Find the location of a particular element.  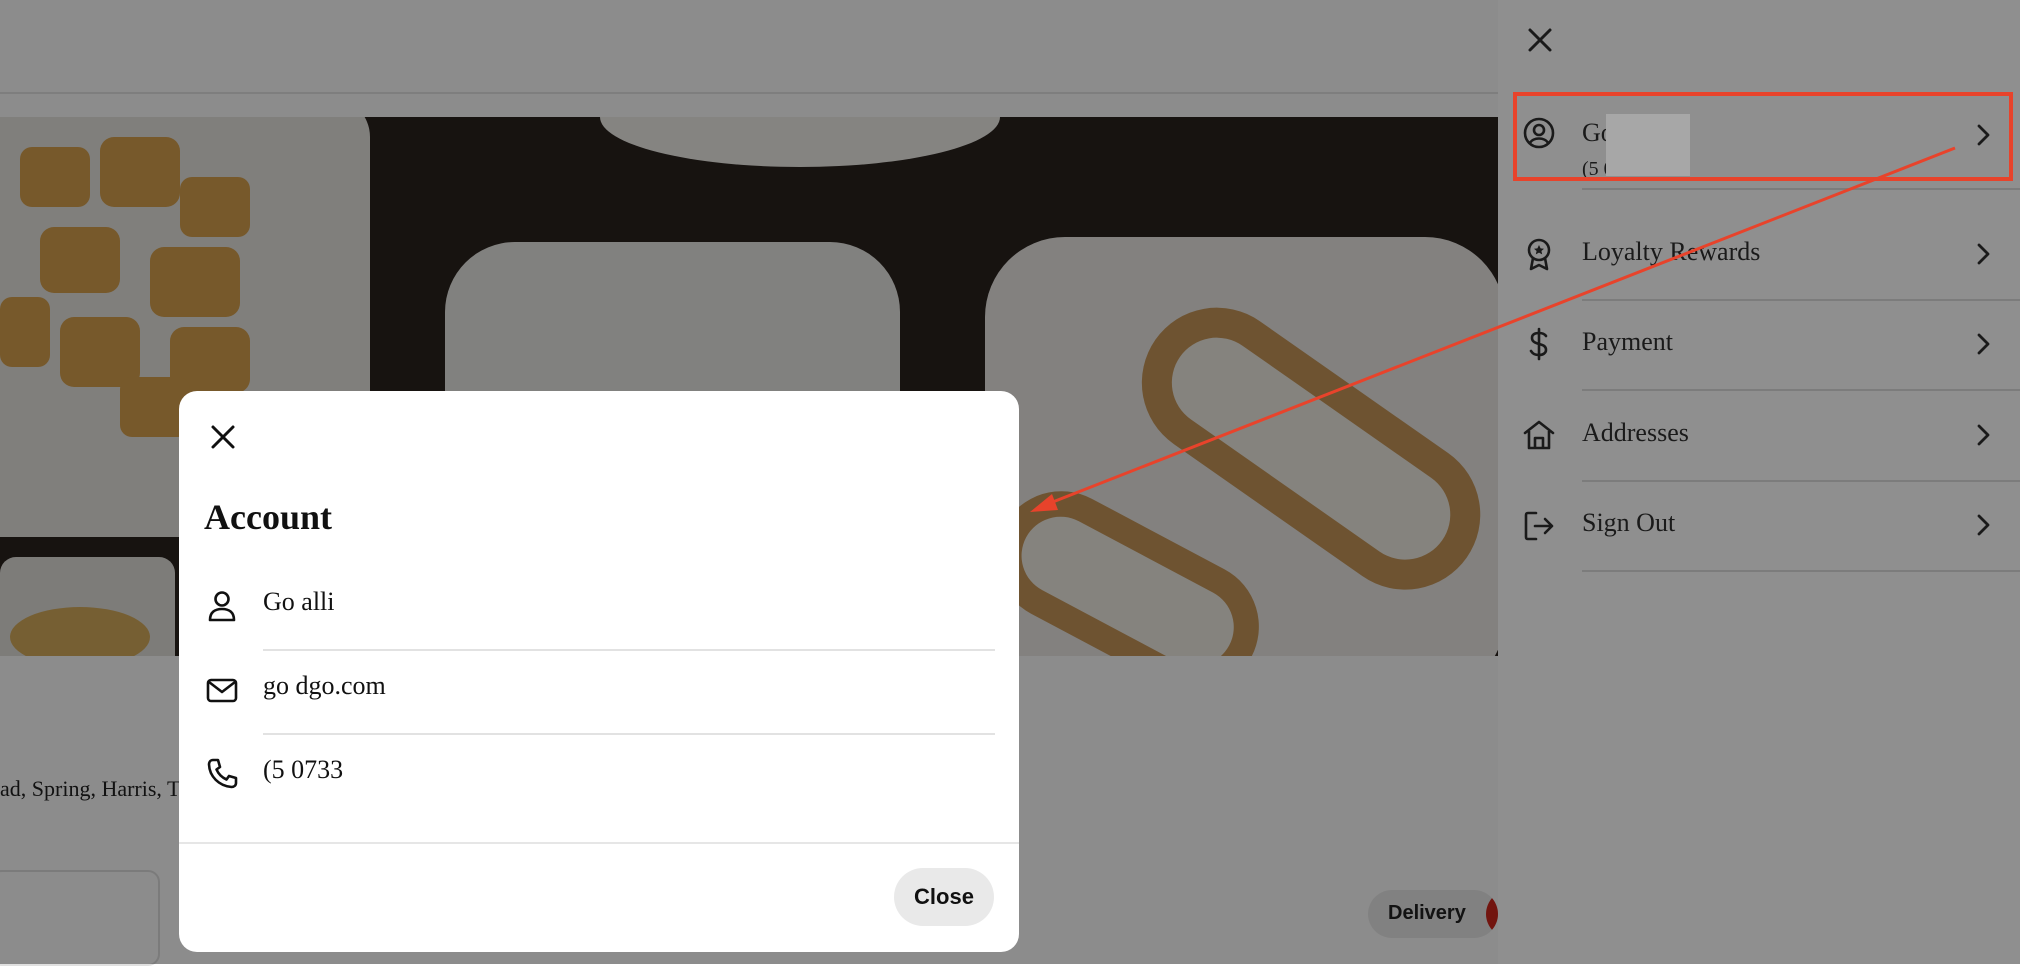

modal-title: Account is located at coordinates (268, 517).